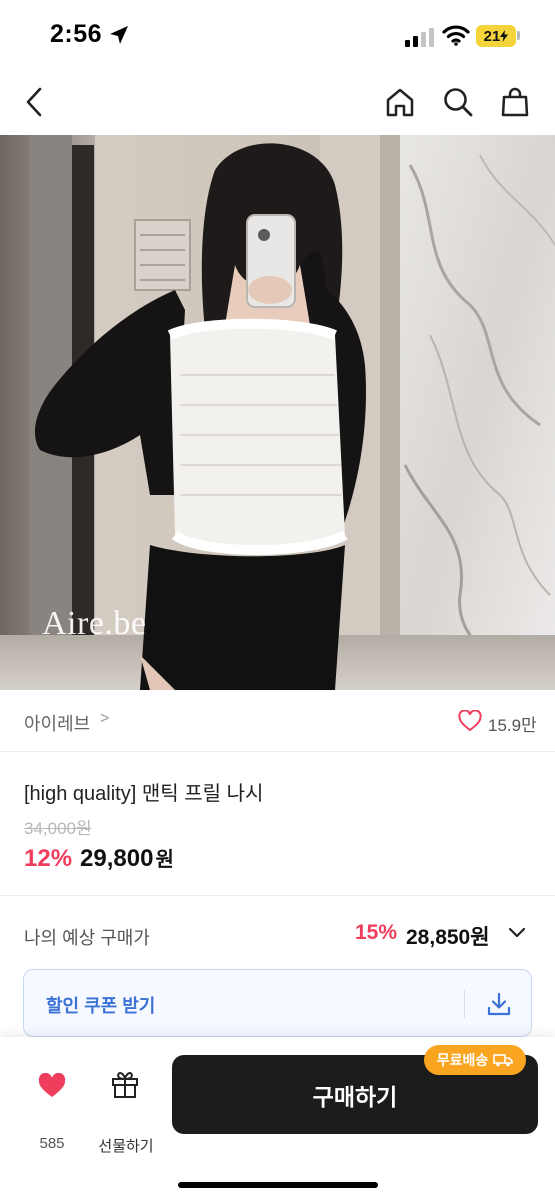 This screenshot has height=1200, width=555. Describe the element at coordinates (125, 1085) in the screenshot. I see `gift-icon` at that location.